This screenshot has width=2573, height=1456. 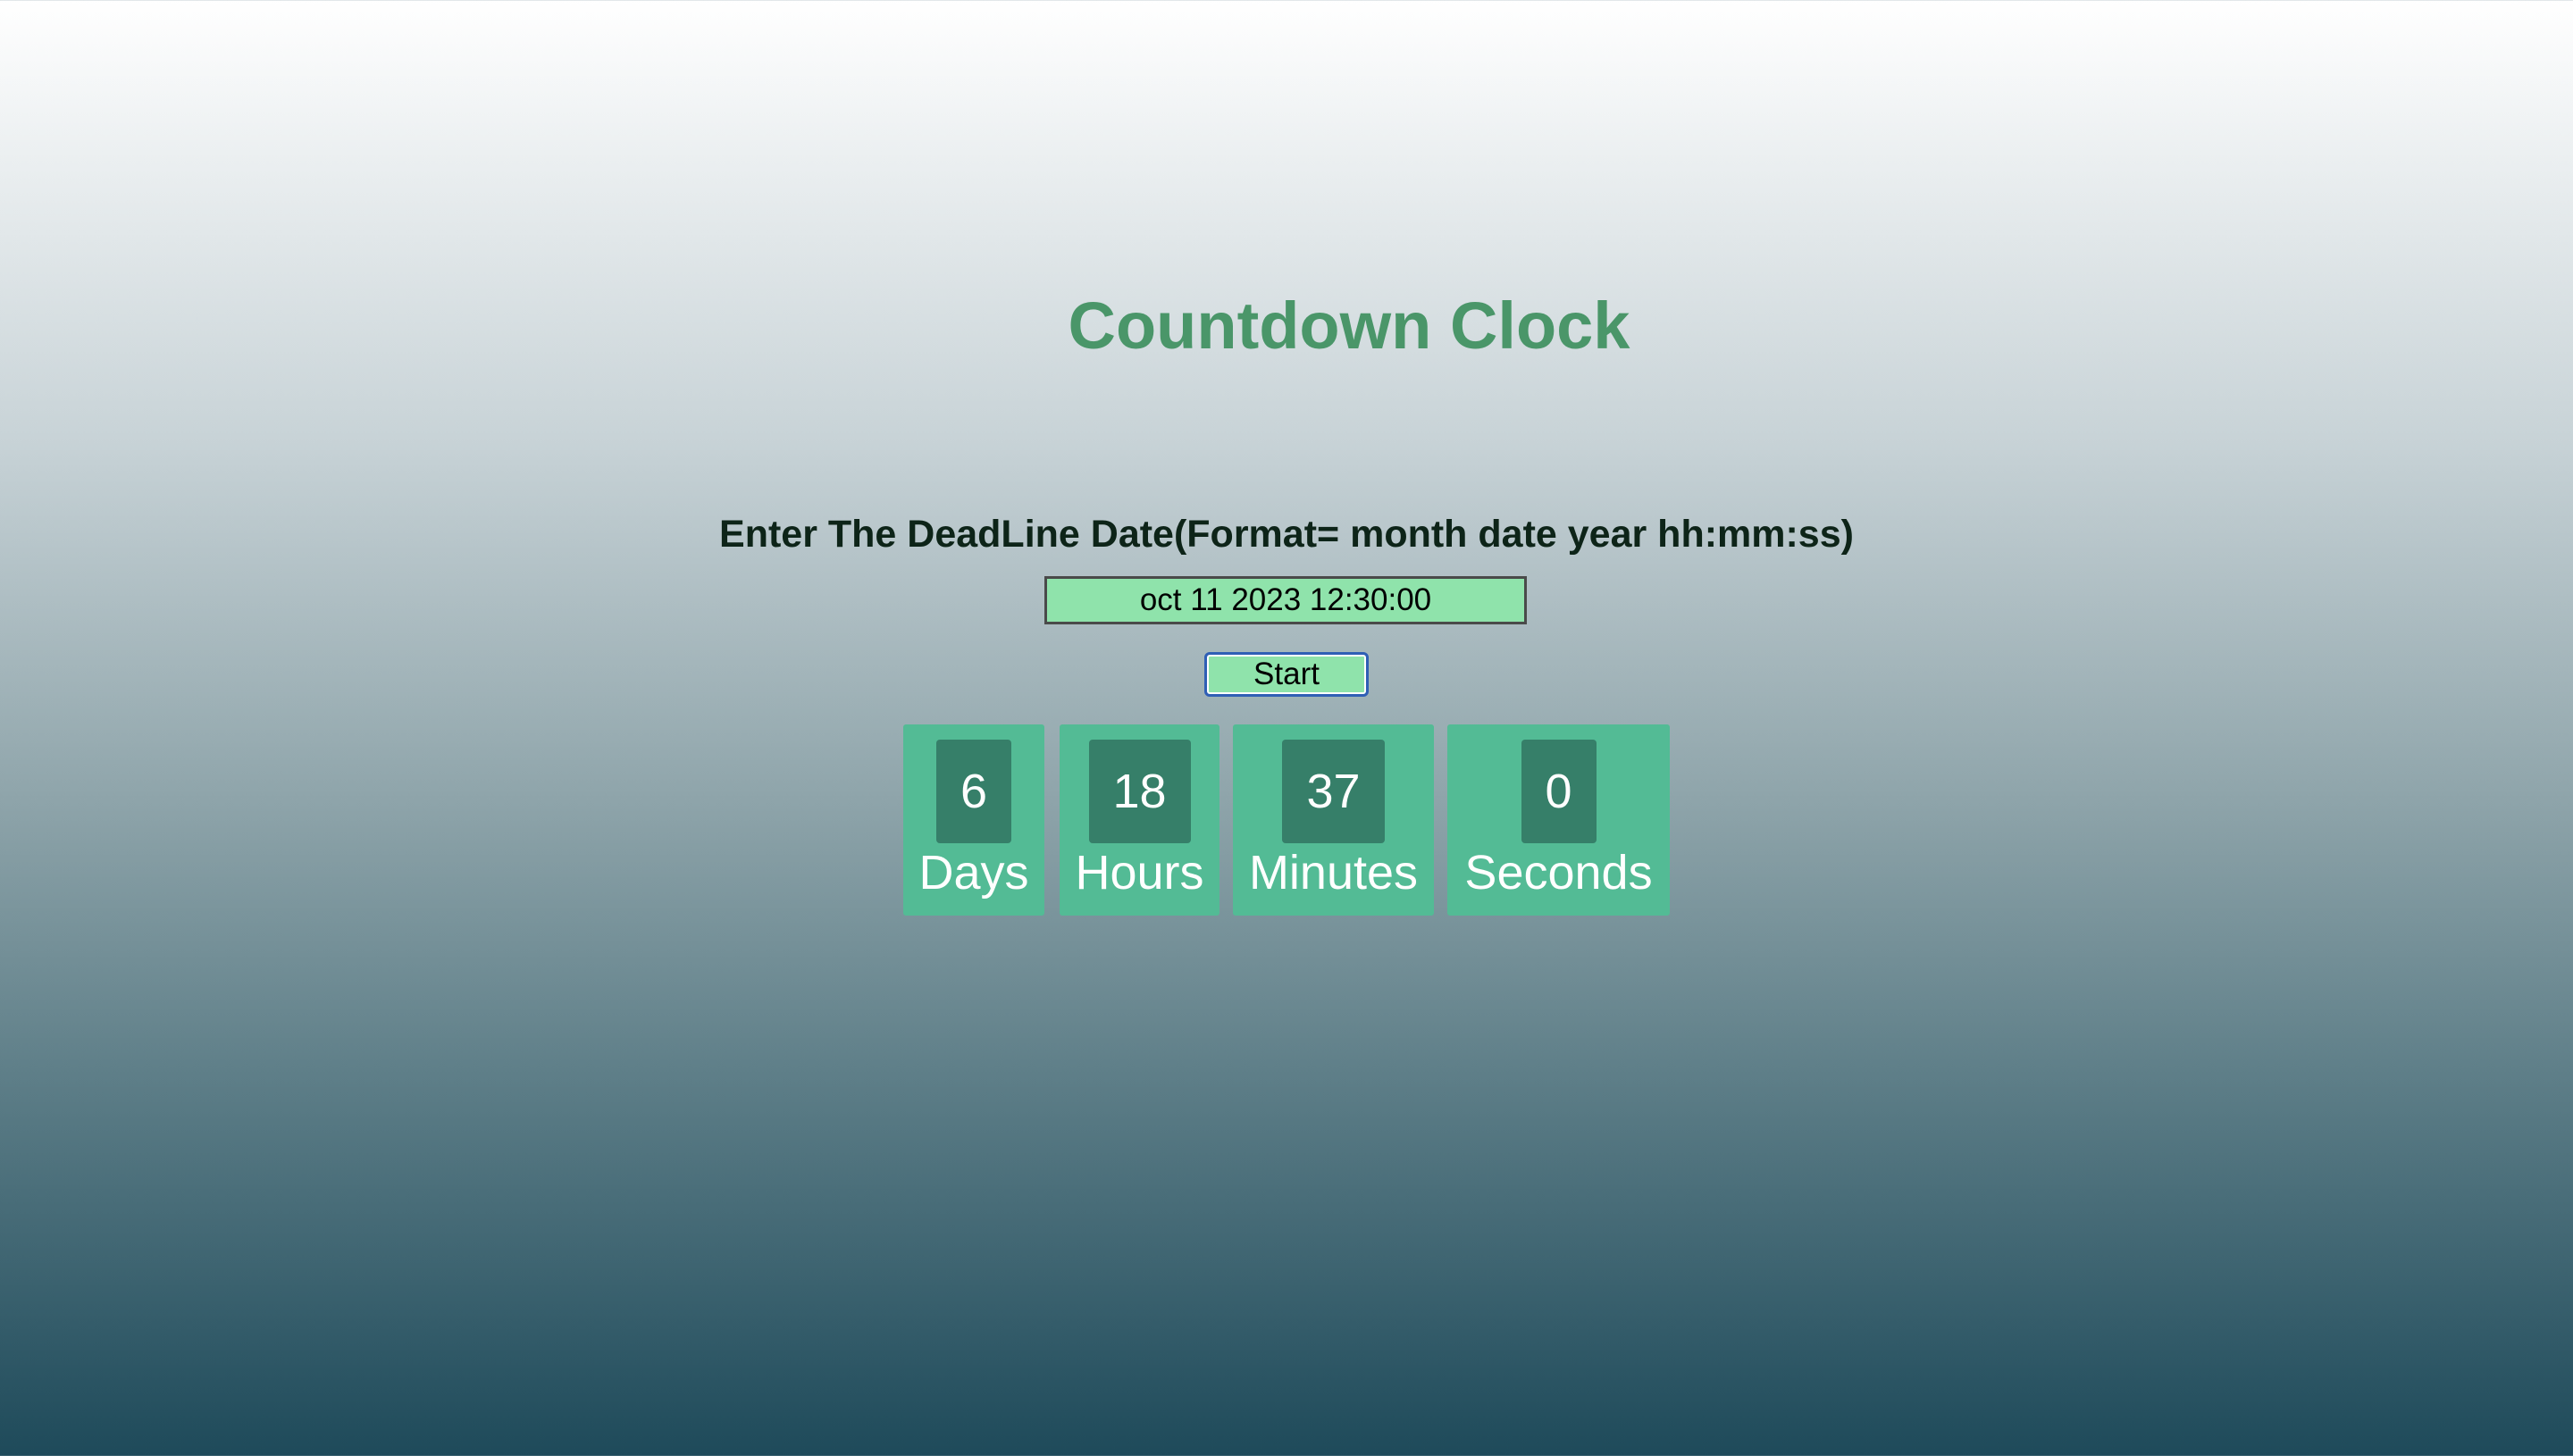 What do you see at coordinates (973, 873) in the screenshot?
I see `days-label: Days` at bounding box center [973, 873].